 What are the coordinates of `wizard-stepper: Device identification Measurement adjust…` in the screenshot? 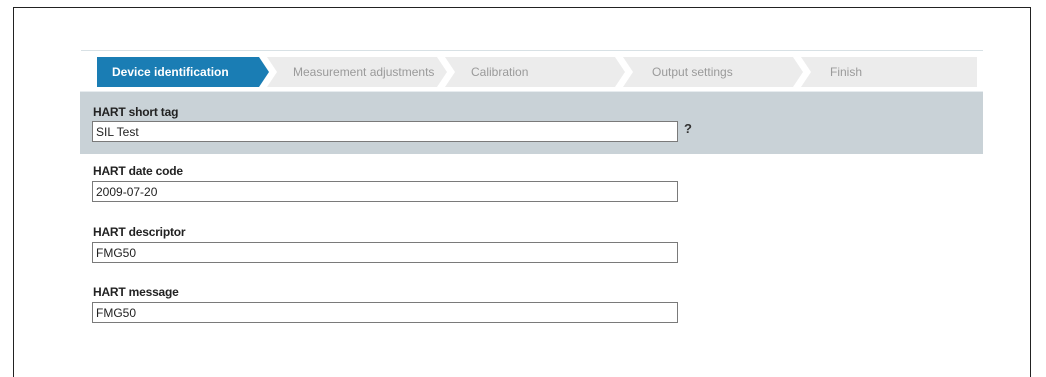 It's located at (537, 72).